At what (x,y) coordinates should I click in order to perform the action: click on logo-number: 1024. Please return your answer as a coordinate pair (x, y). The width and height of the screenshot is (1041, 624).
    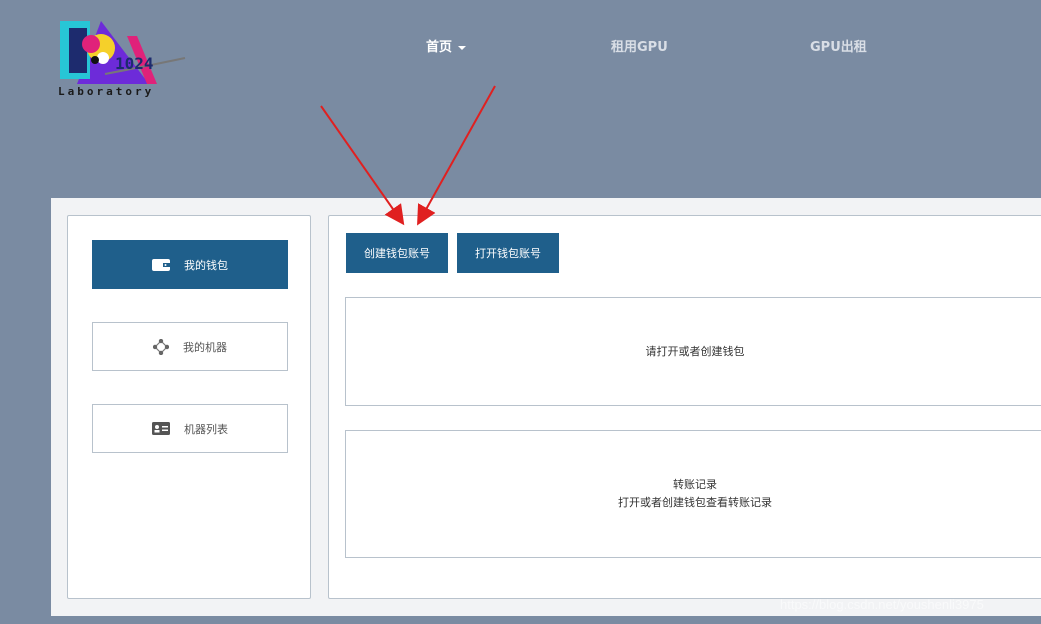
    Looking at the image, I should click on (134, 63).